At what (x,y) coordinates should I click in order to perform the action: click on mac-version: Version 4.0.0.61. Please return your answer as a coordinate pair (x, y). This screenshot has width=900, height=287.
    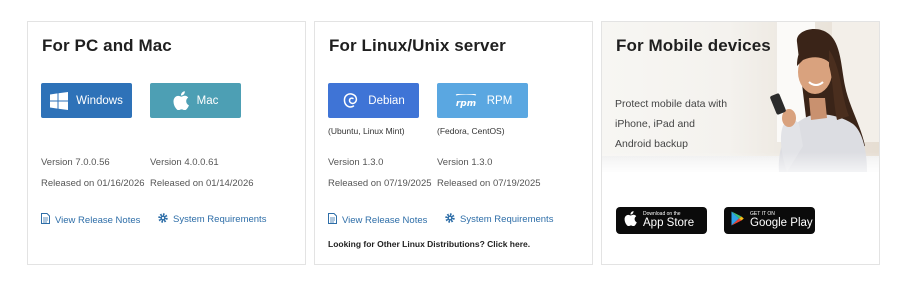
    Looking at the image, I should click on (184, 162).